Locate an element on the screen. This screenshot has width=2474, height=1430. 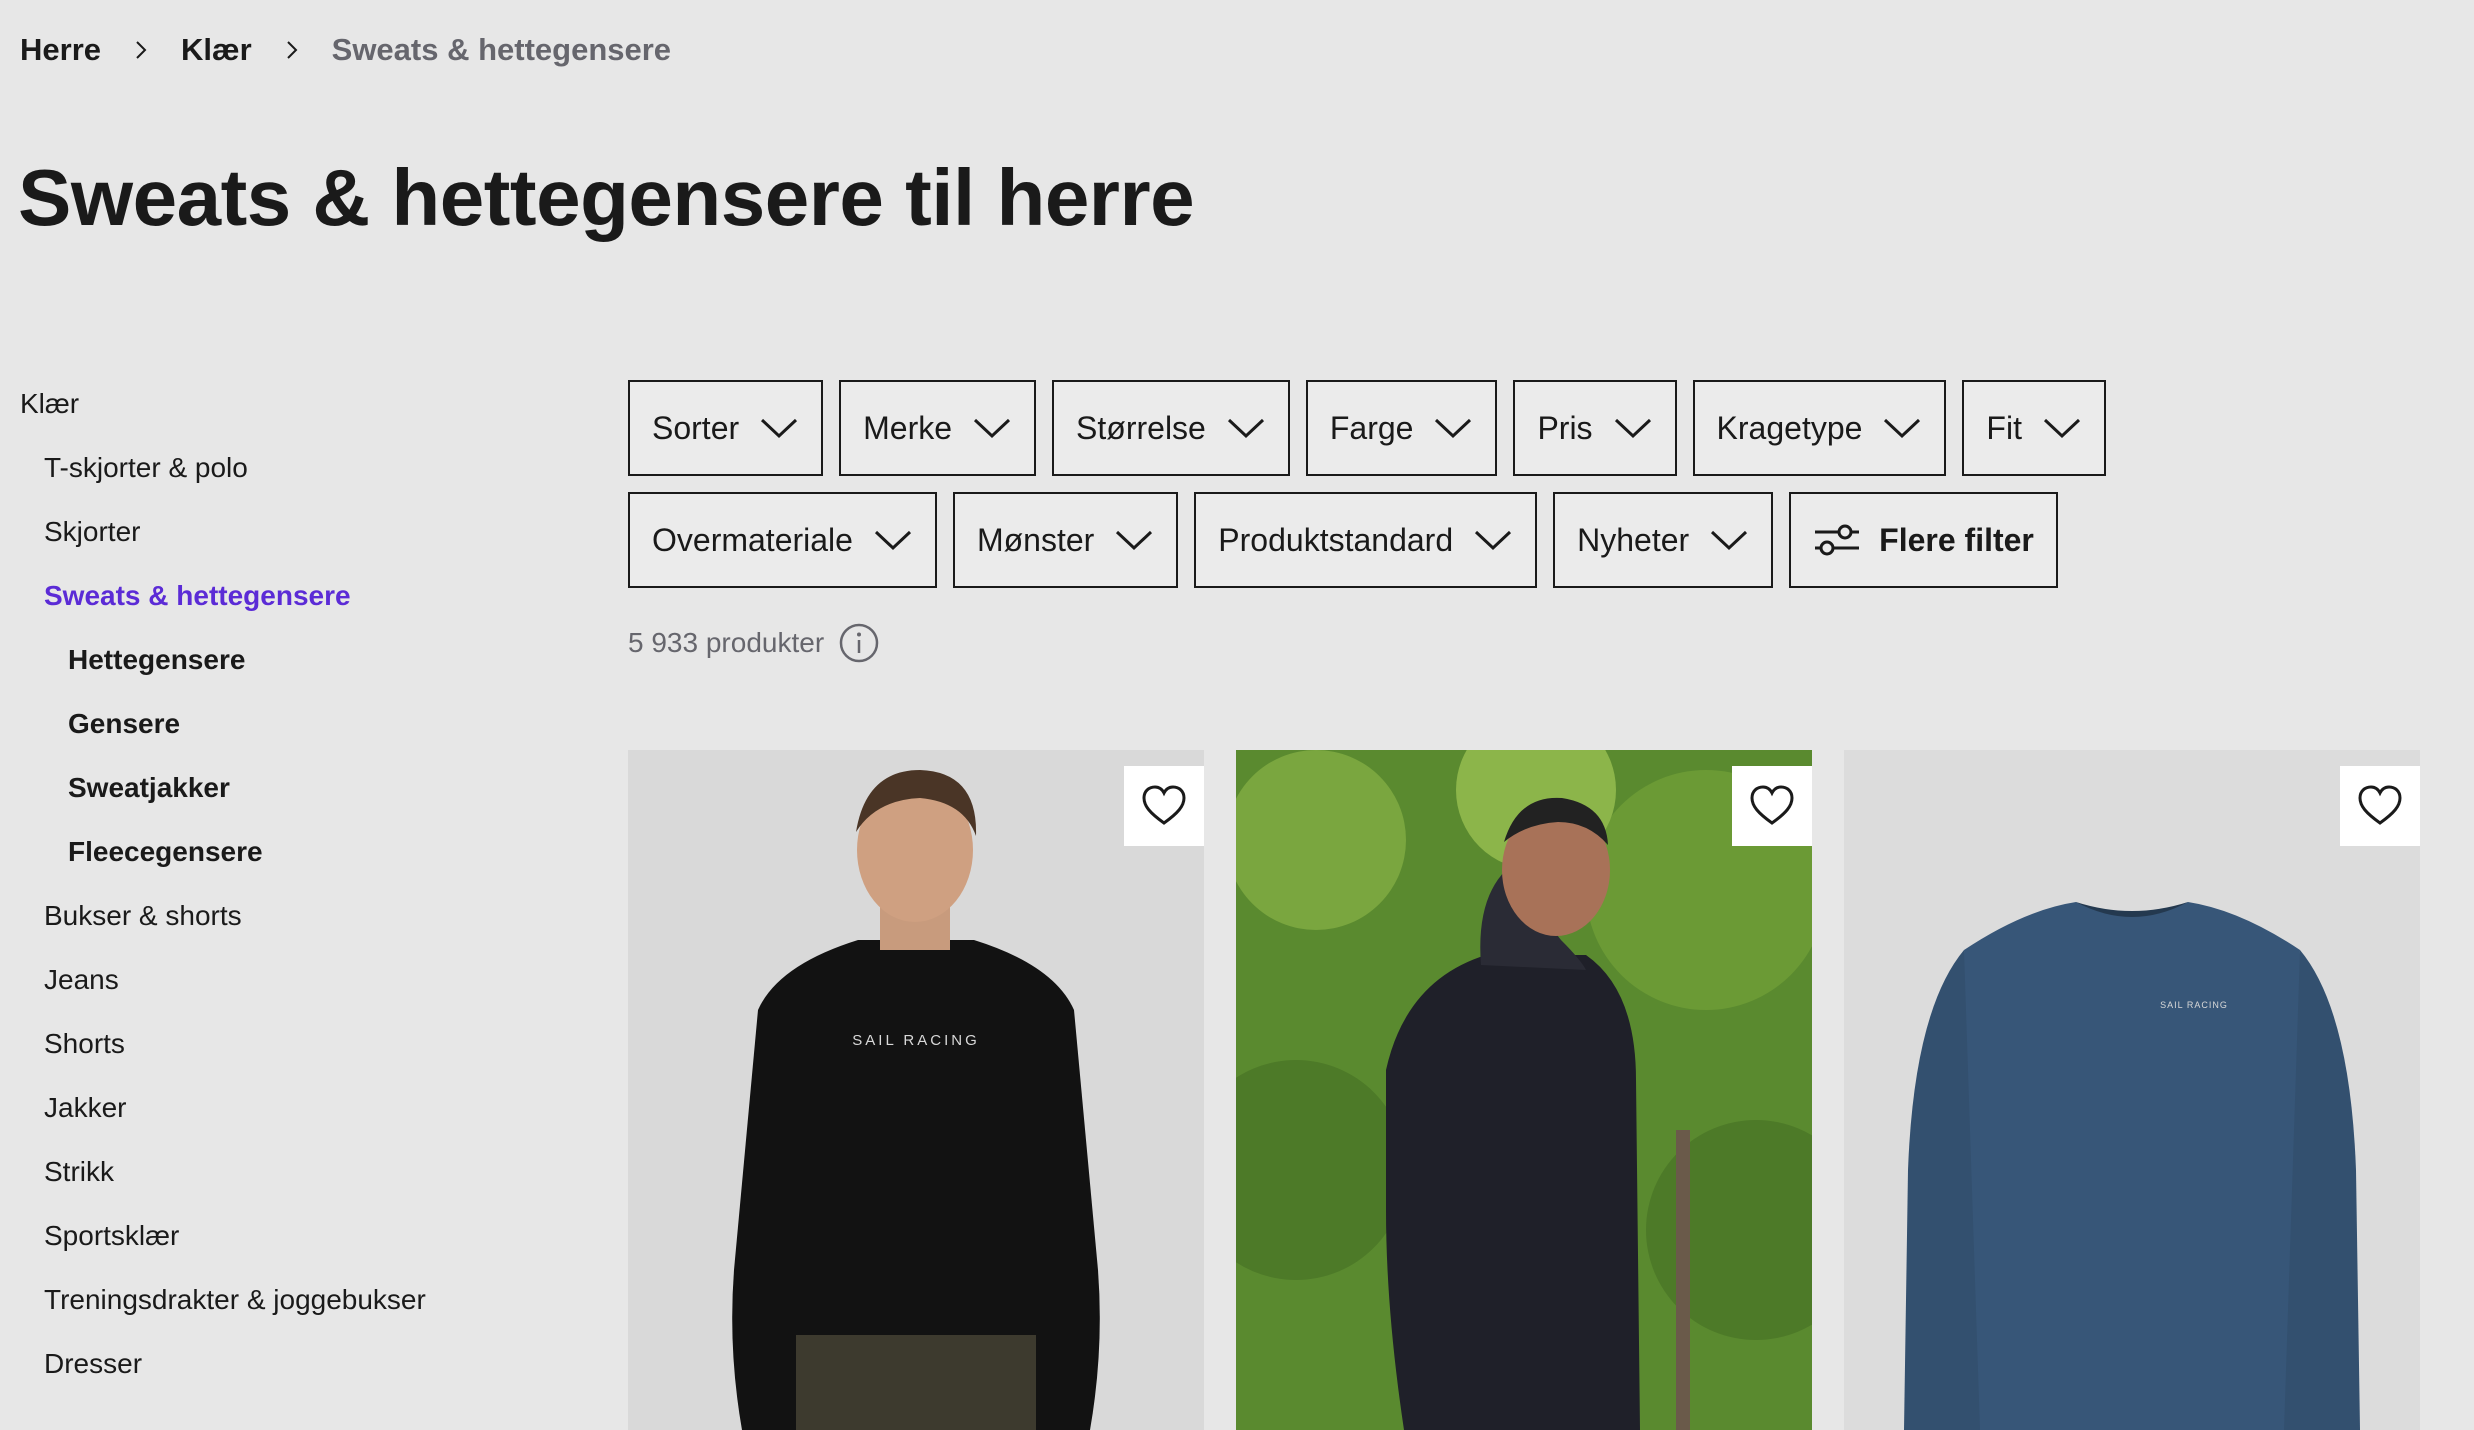
filter-farge: Farge is located at coordinates (1401, 428).